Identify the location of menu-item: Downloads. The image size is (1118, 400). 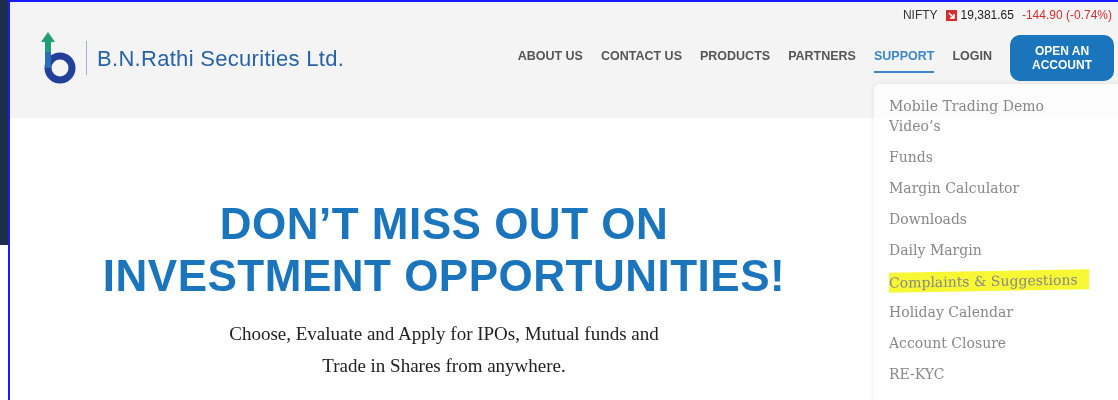
(989, 219).